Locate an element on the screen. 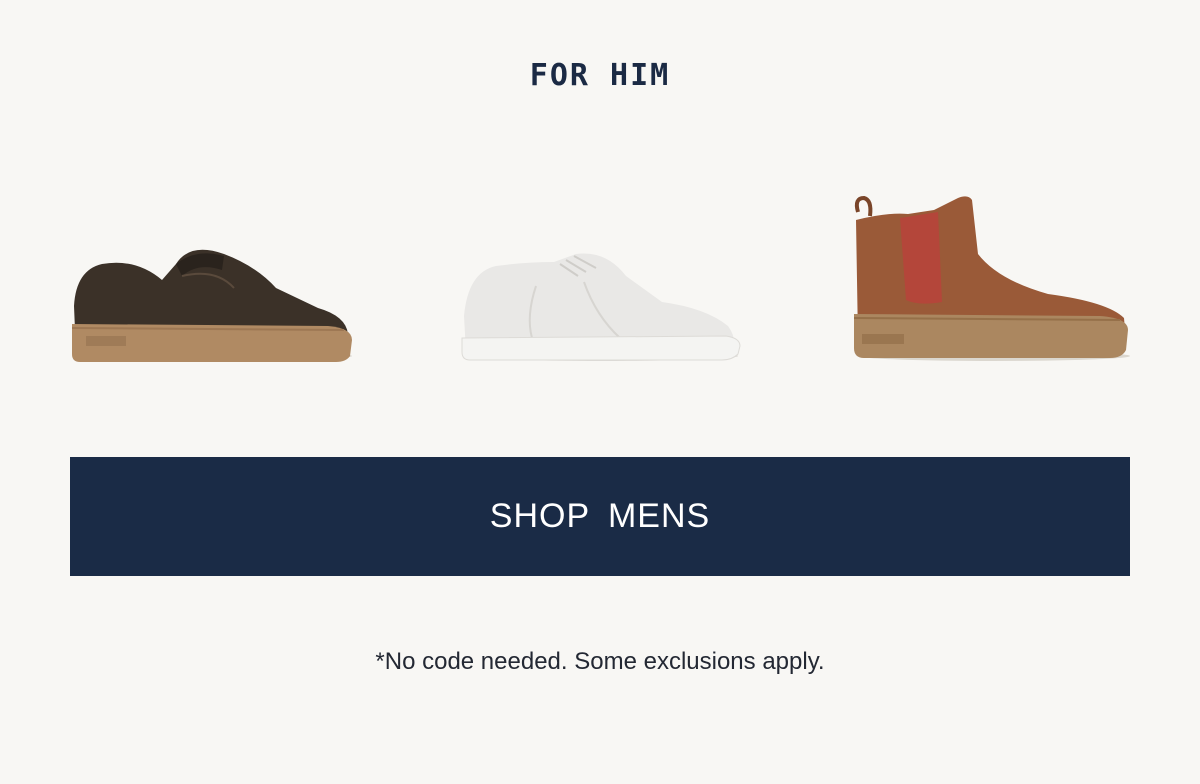  slip-on-sneaker-icon is located at coordinates (212, 301).